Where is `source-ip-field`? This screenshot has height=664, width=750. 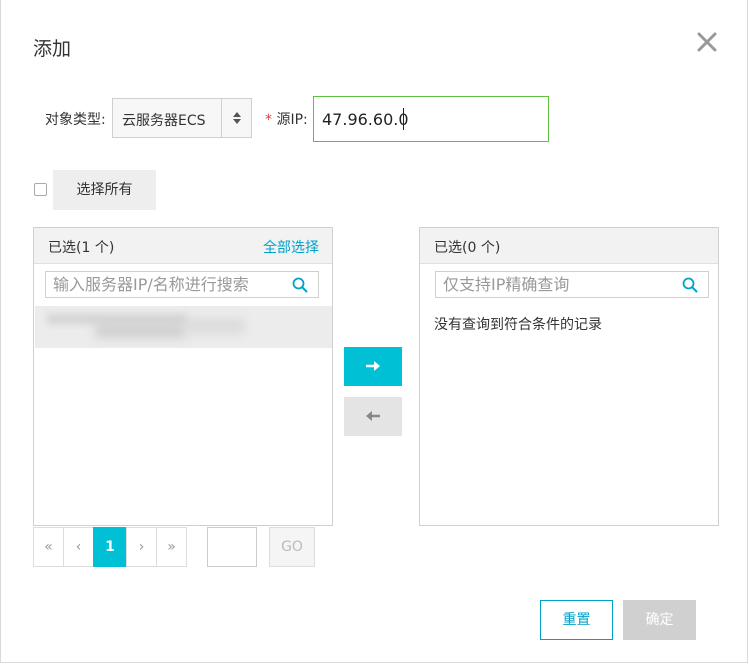 source-ip-field is located at coordinates (431, 119).